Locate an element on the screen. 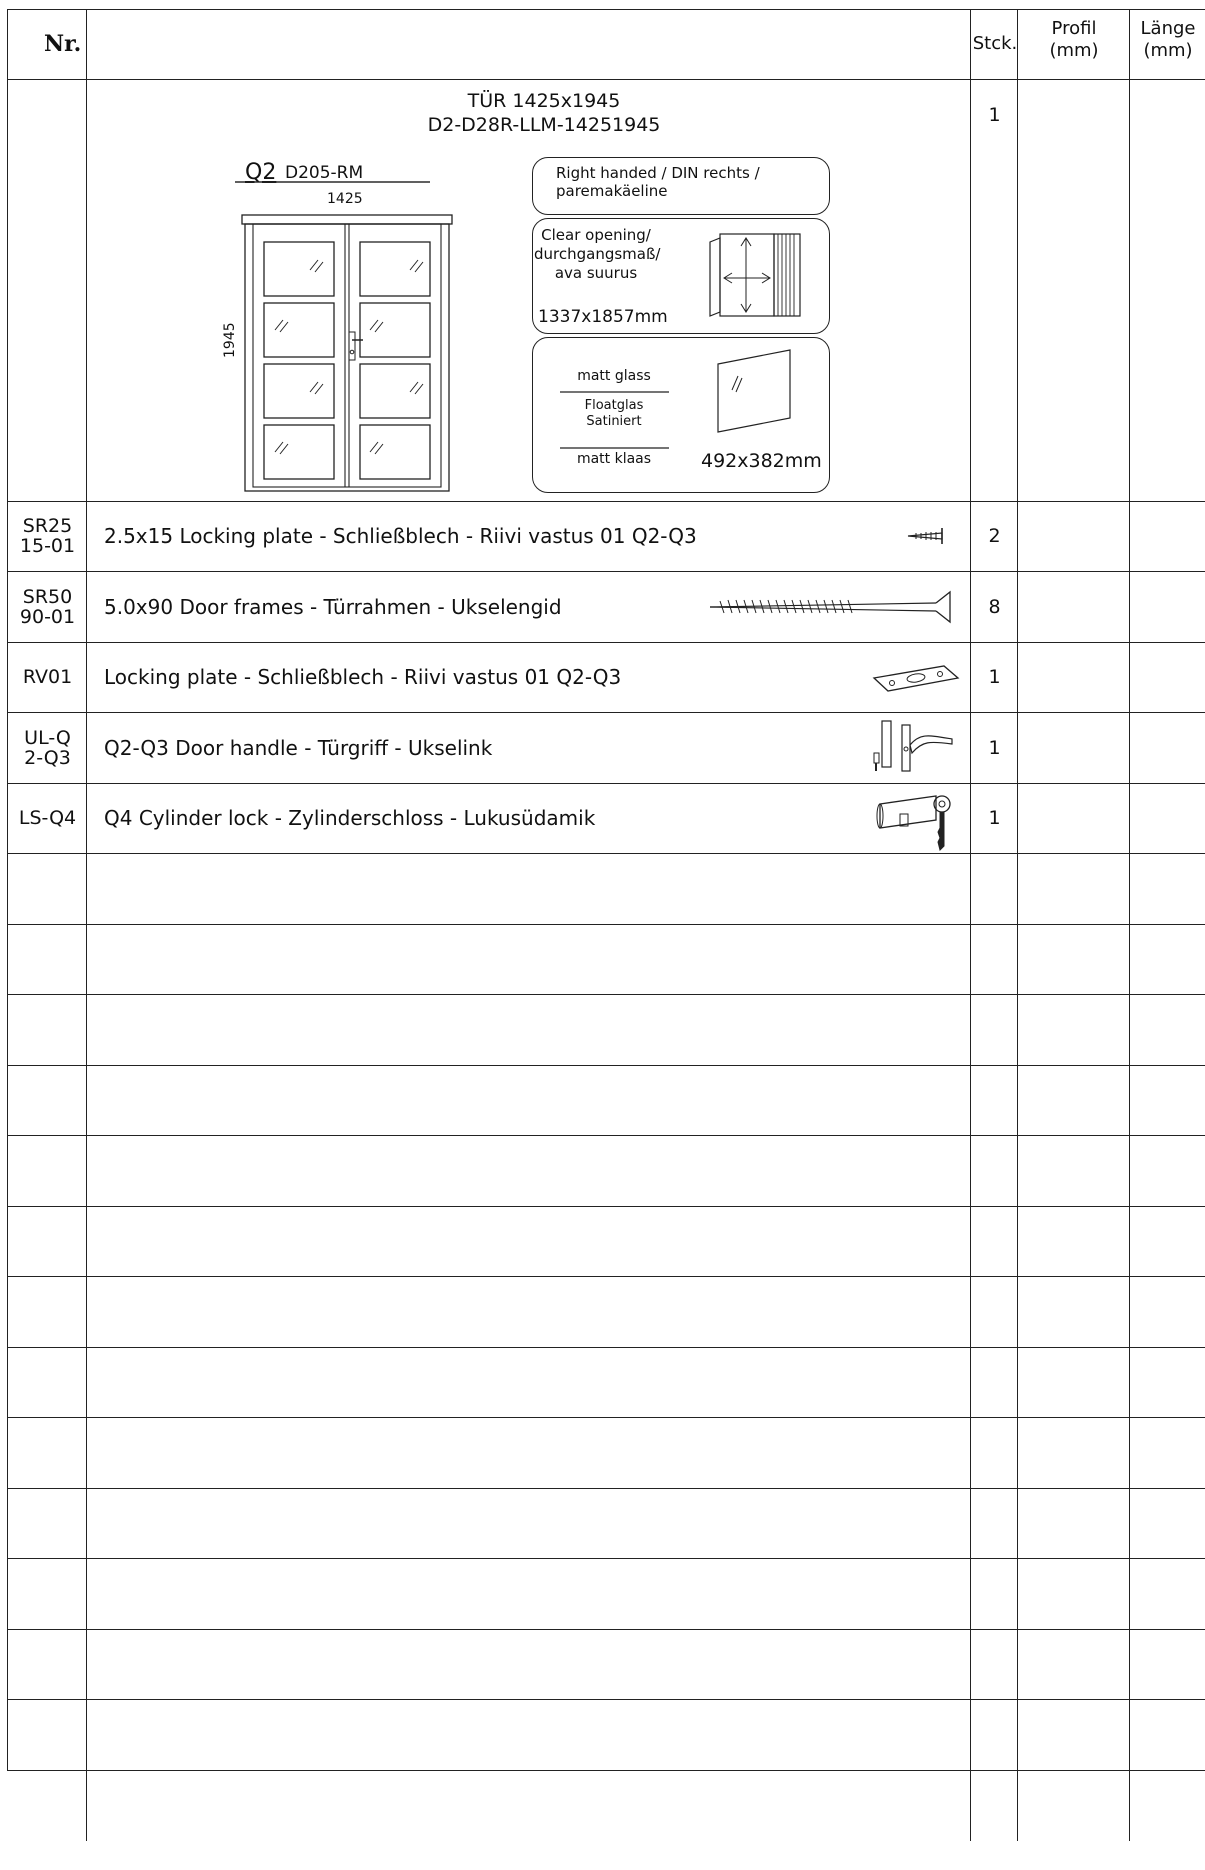 The height and width of the screenshot is (1870, 1205). door-drawing is located at coordinates (344, 336).